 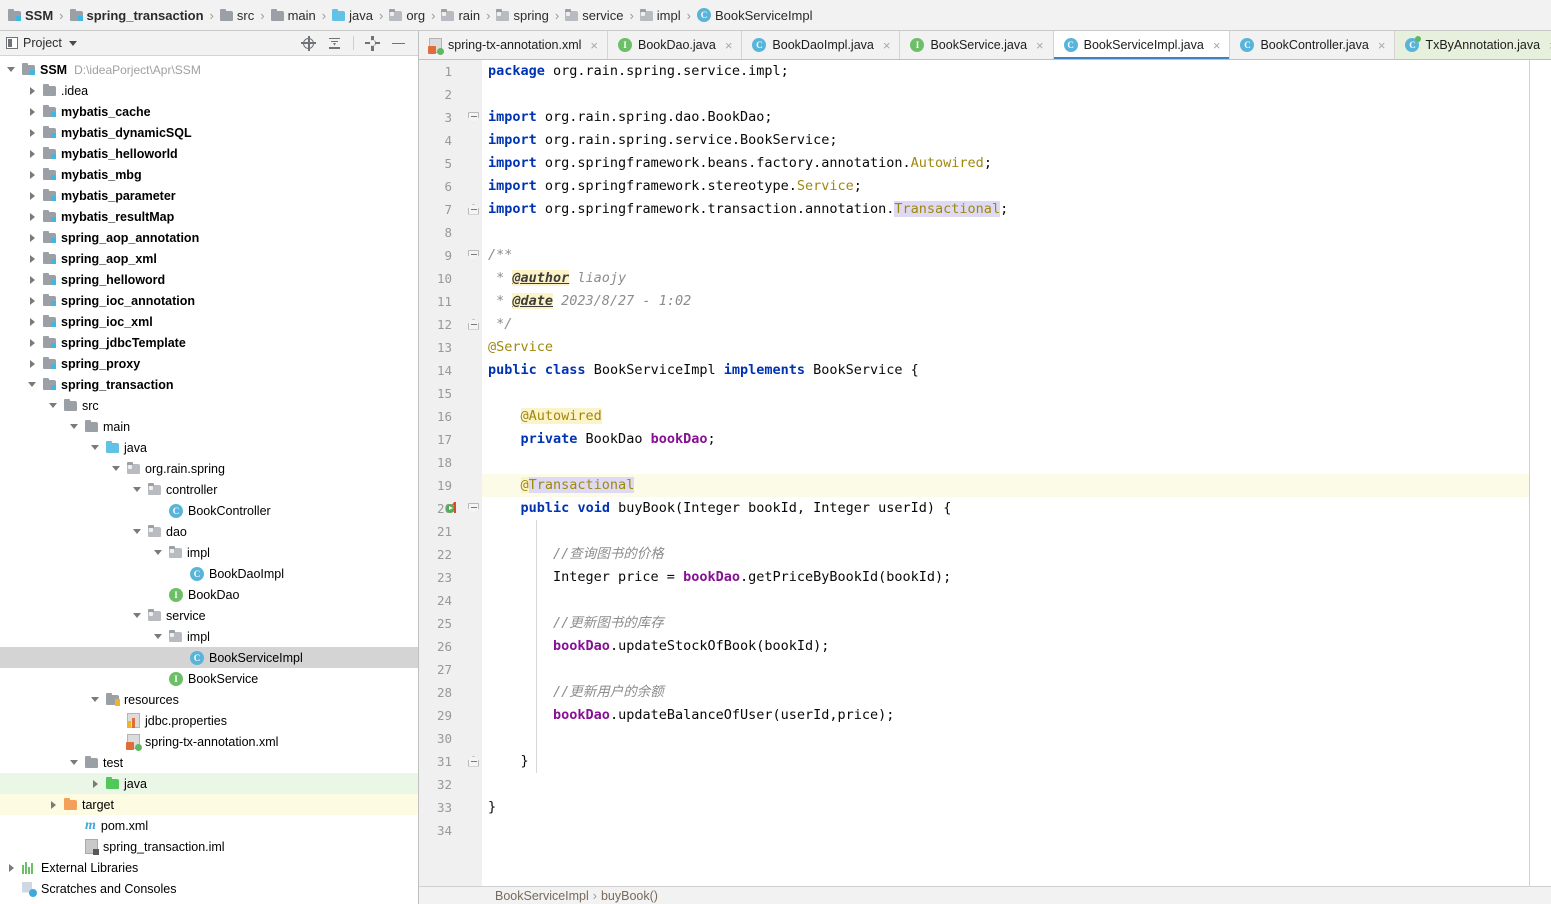 What do you see at coordinates (450, 301) in the screenshot?
I see `gutter-line: 11` at bounding box center [450, 301].